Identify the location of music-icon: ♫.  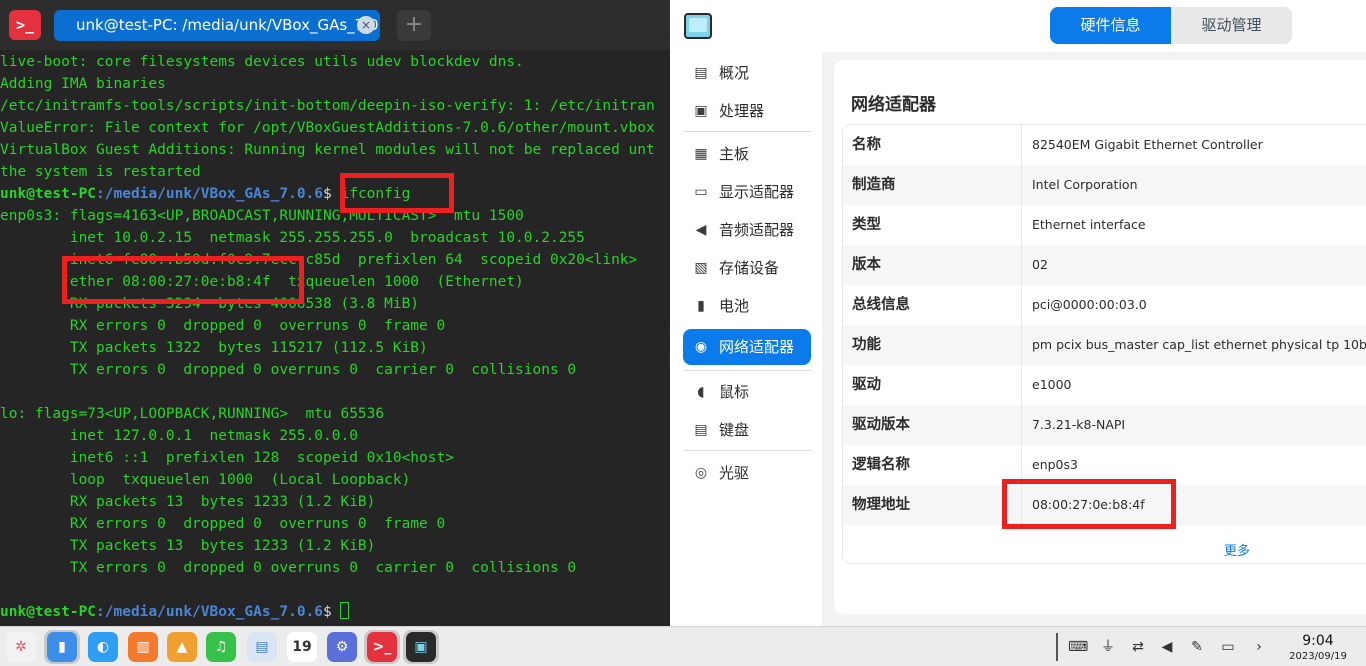
(221, 647).